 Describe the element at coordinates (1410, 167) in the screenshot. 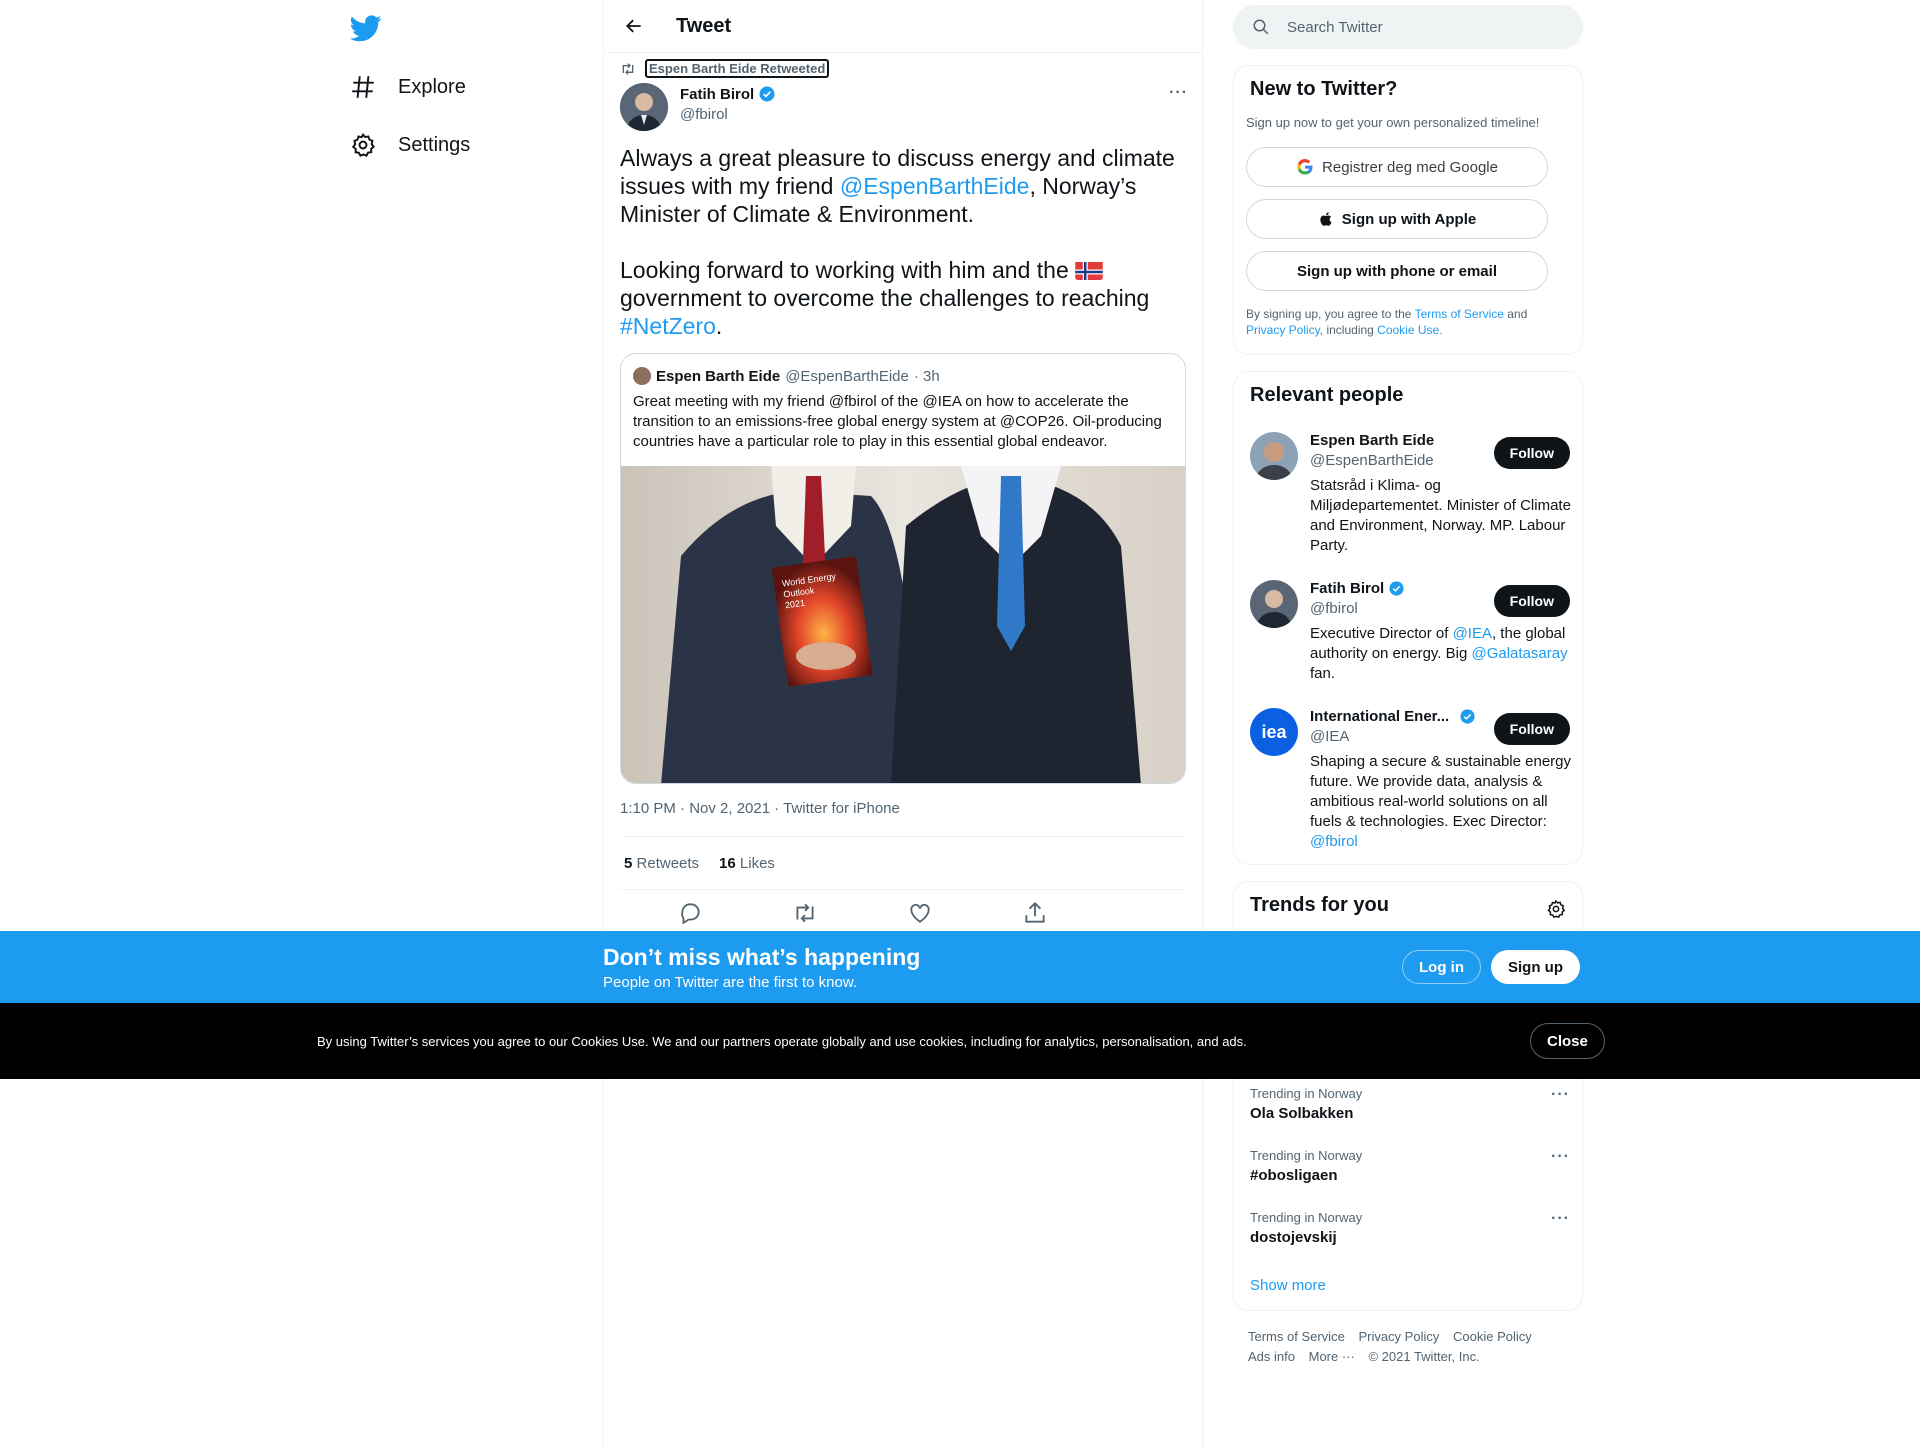

I see `google-signup-label: Registrer deg med Google` at that location.